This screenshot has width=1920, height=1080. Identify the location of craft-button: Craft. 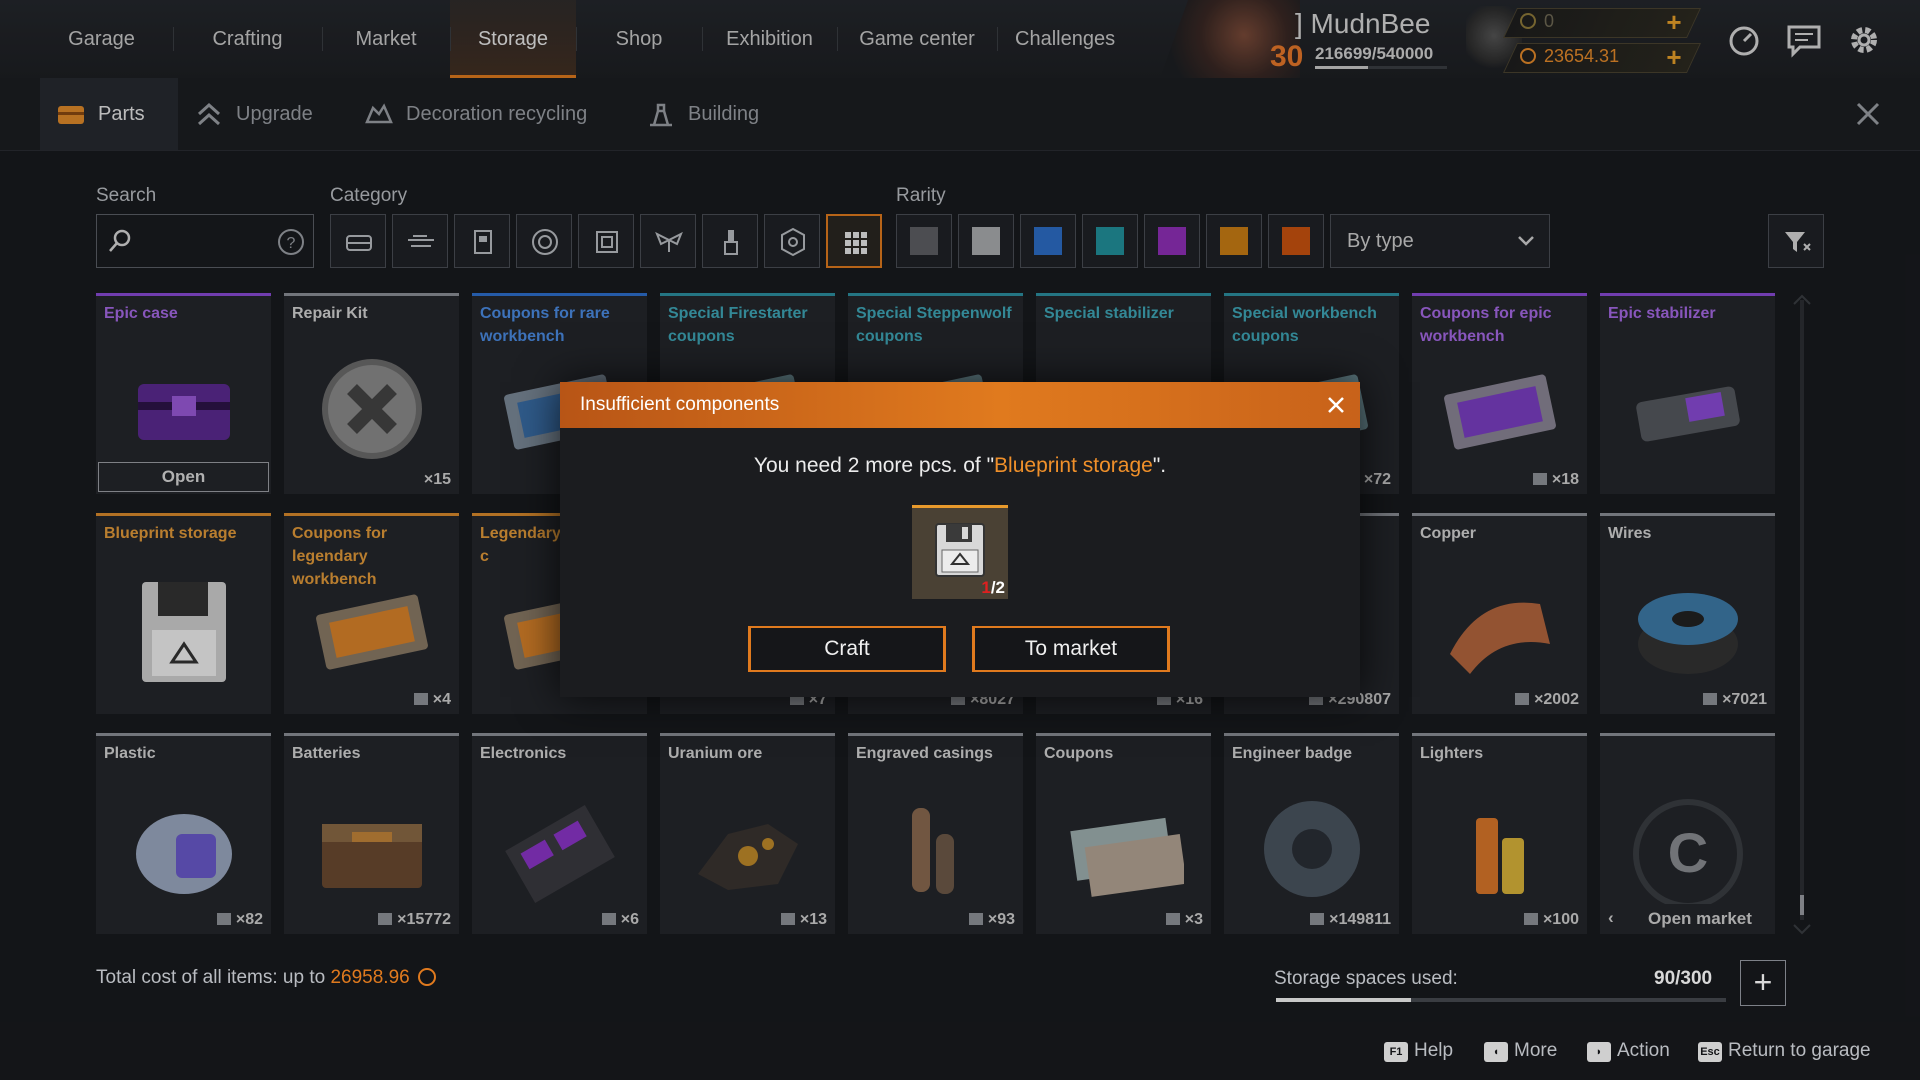
(847, 649).